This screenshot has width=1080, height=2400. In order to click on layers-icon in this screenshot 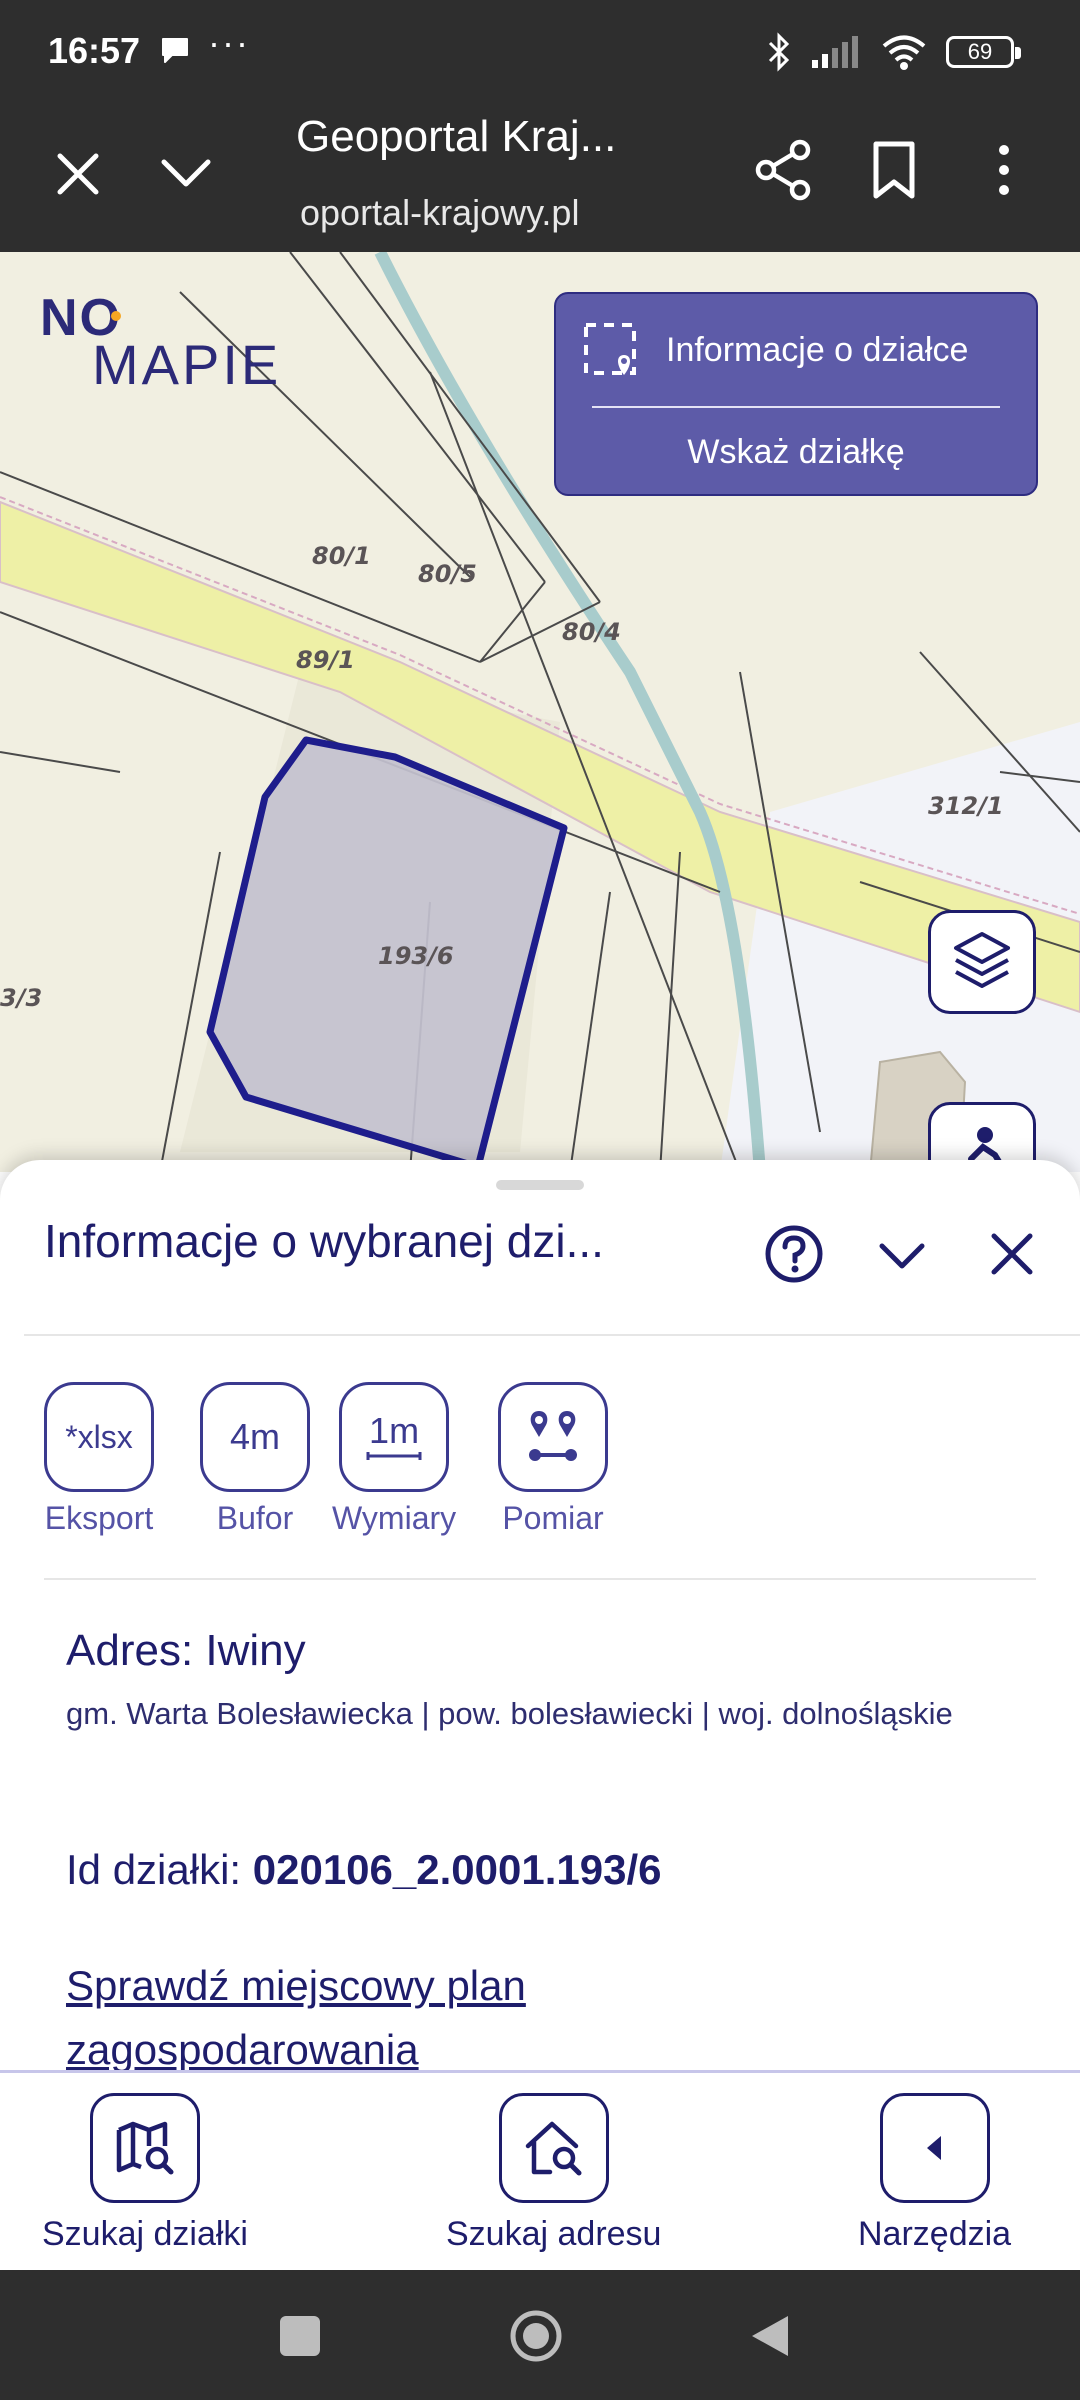, I will do `click(982, 960)`.